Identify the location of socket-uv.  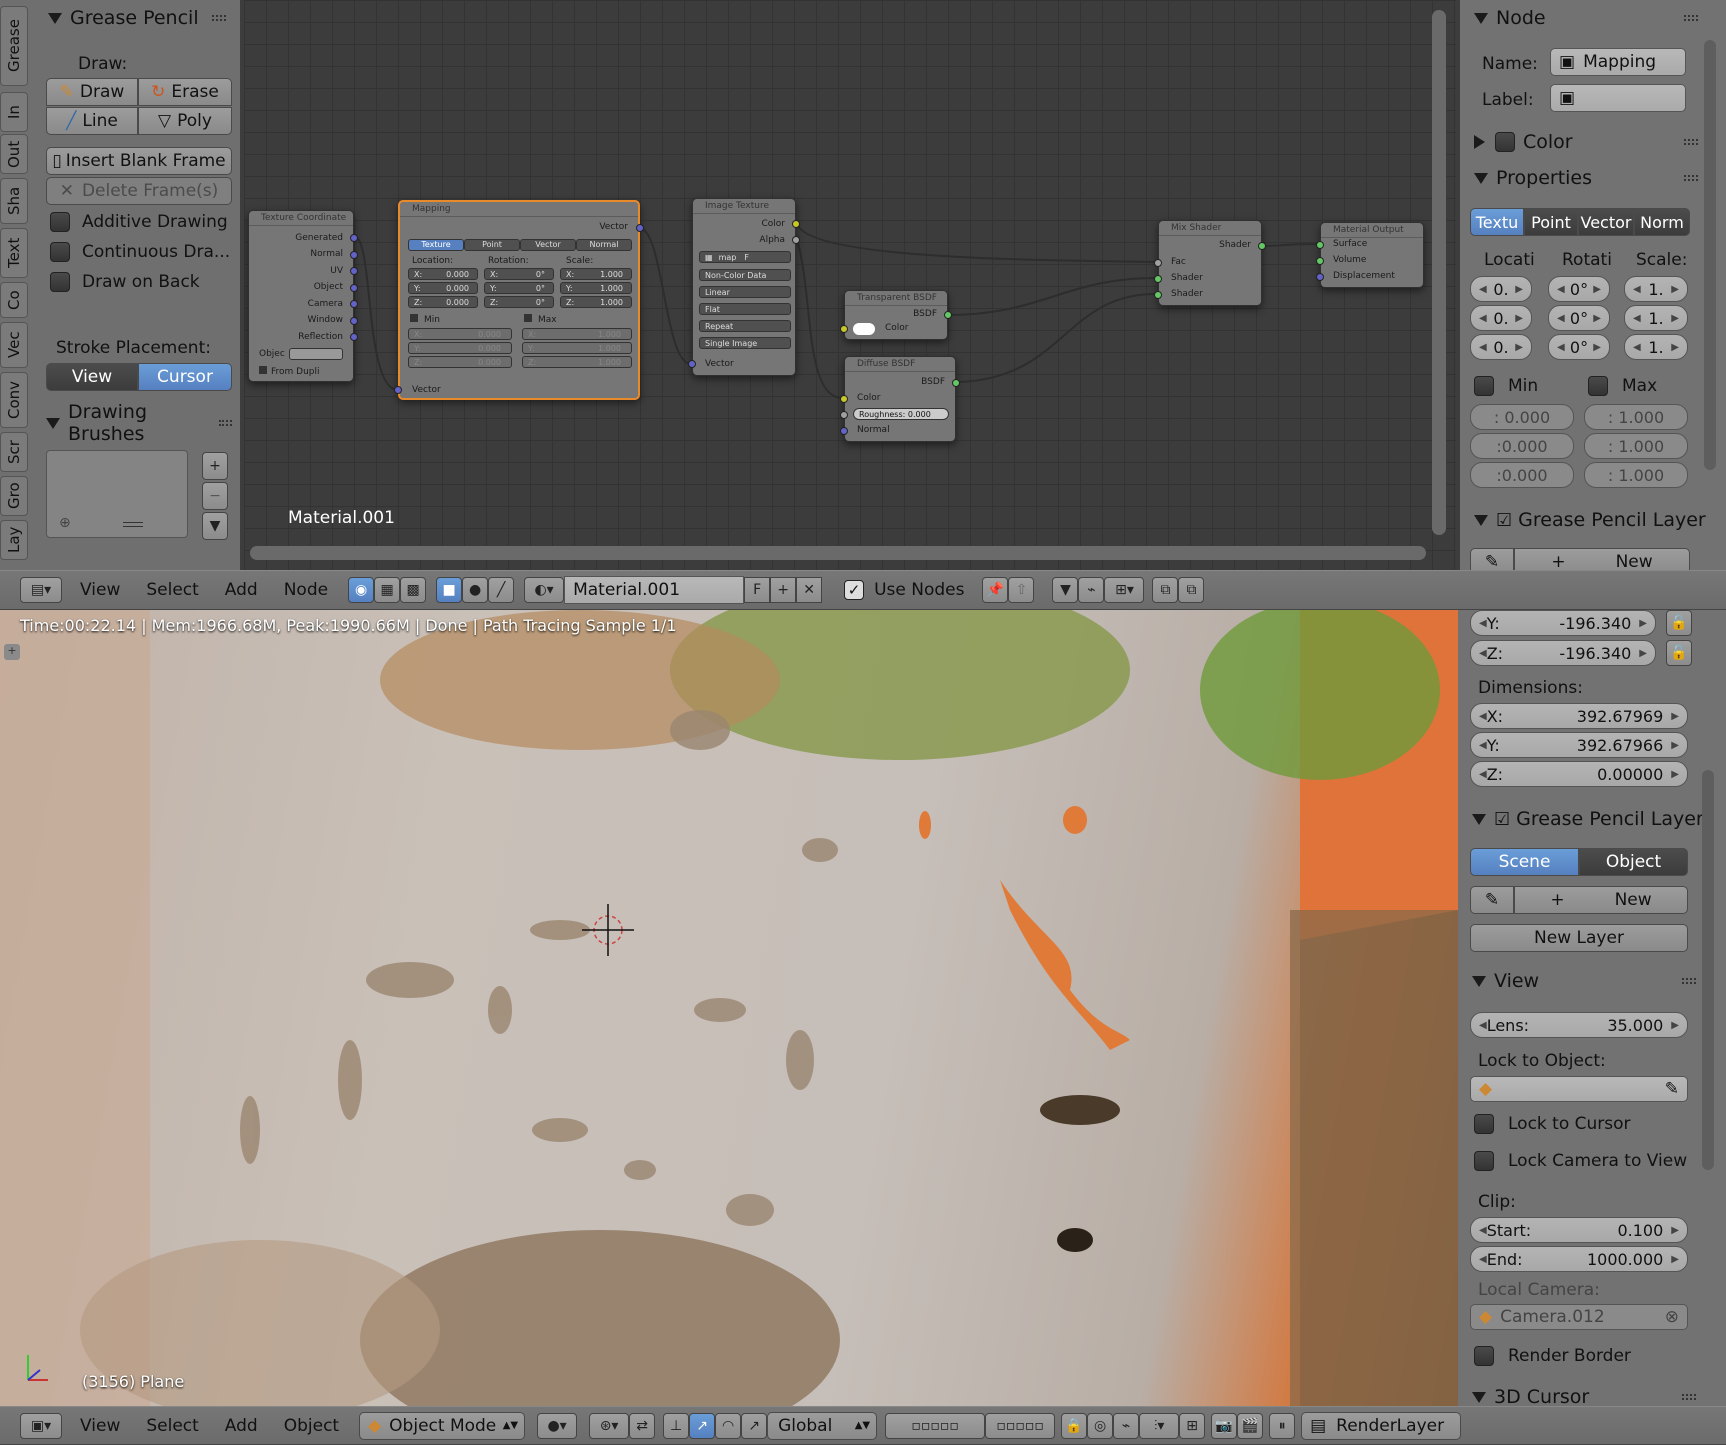
(354, 271).